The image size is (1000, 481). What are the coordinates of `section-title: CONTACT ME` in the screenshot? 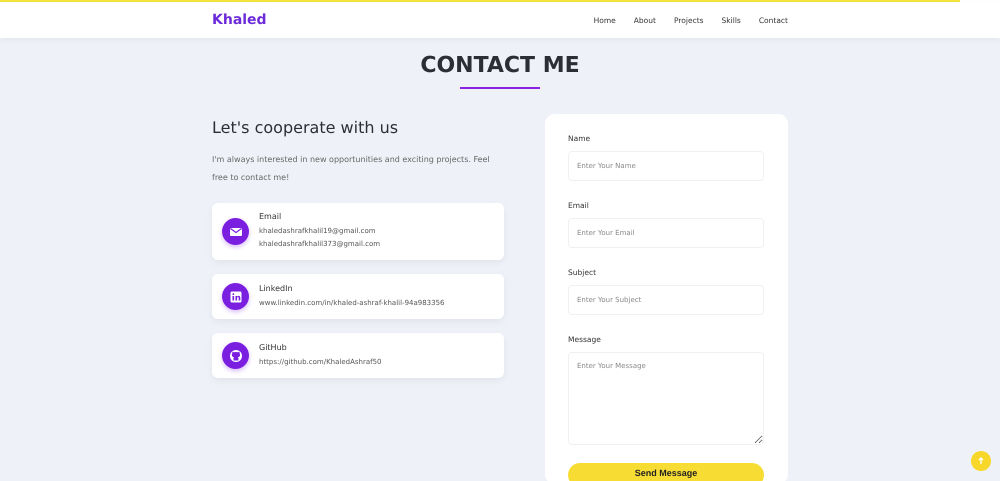 It's located at (500, 66).